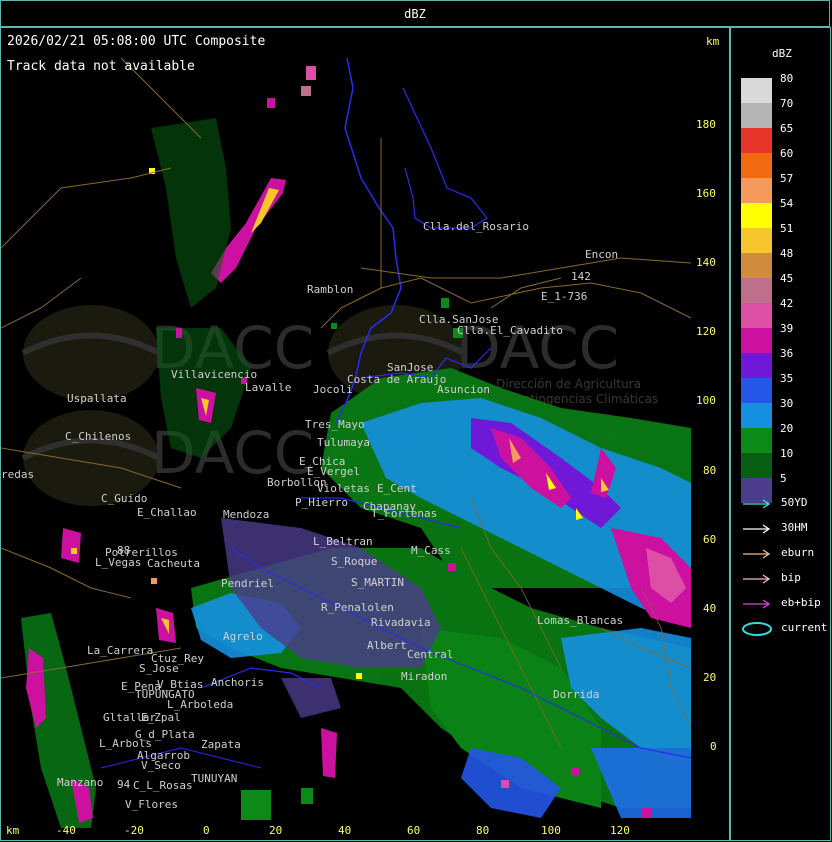 The height and width of the screenshot is (842, 832). I want to click on place-label: Cacheuta, so click(173, 563).